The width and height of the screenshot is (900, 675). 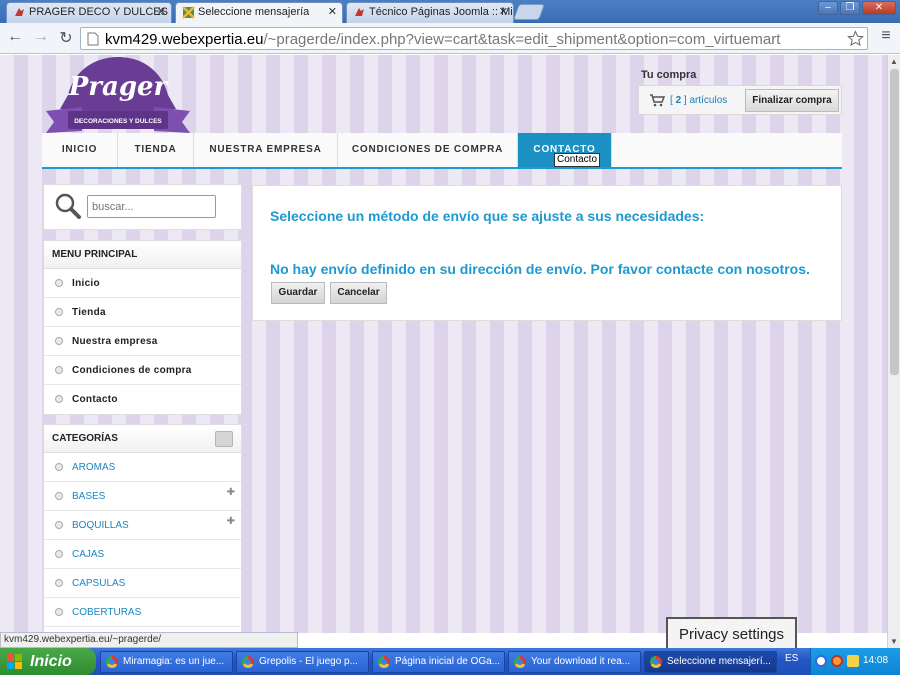 I want to click on category-item-aromas: AROMAS, so click(x=142, y=467).